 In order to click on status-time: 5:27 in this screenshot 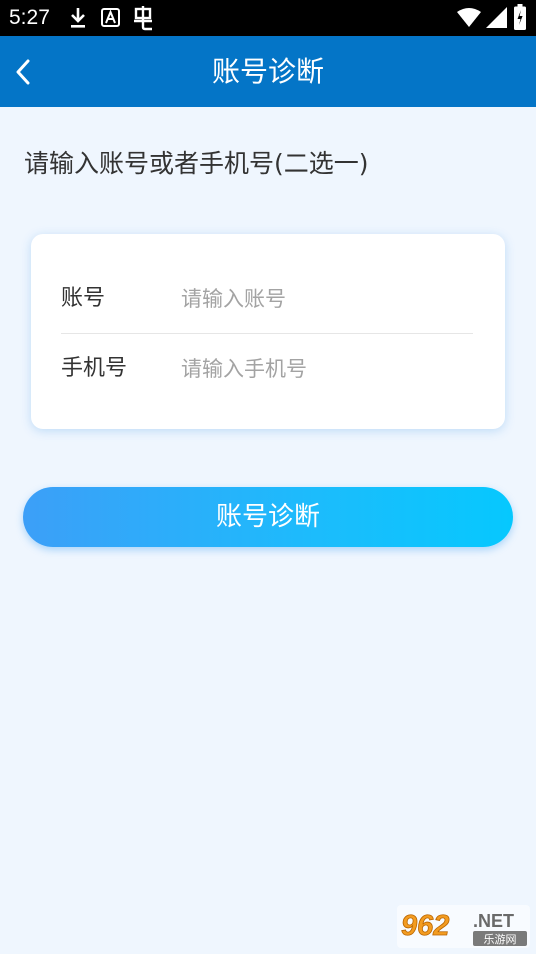, I will do `click(29, 17)`.